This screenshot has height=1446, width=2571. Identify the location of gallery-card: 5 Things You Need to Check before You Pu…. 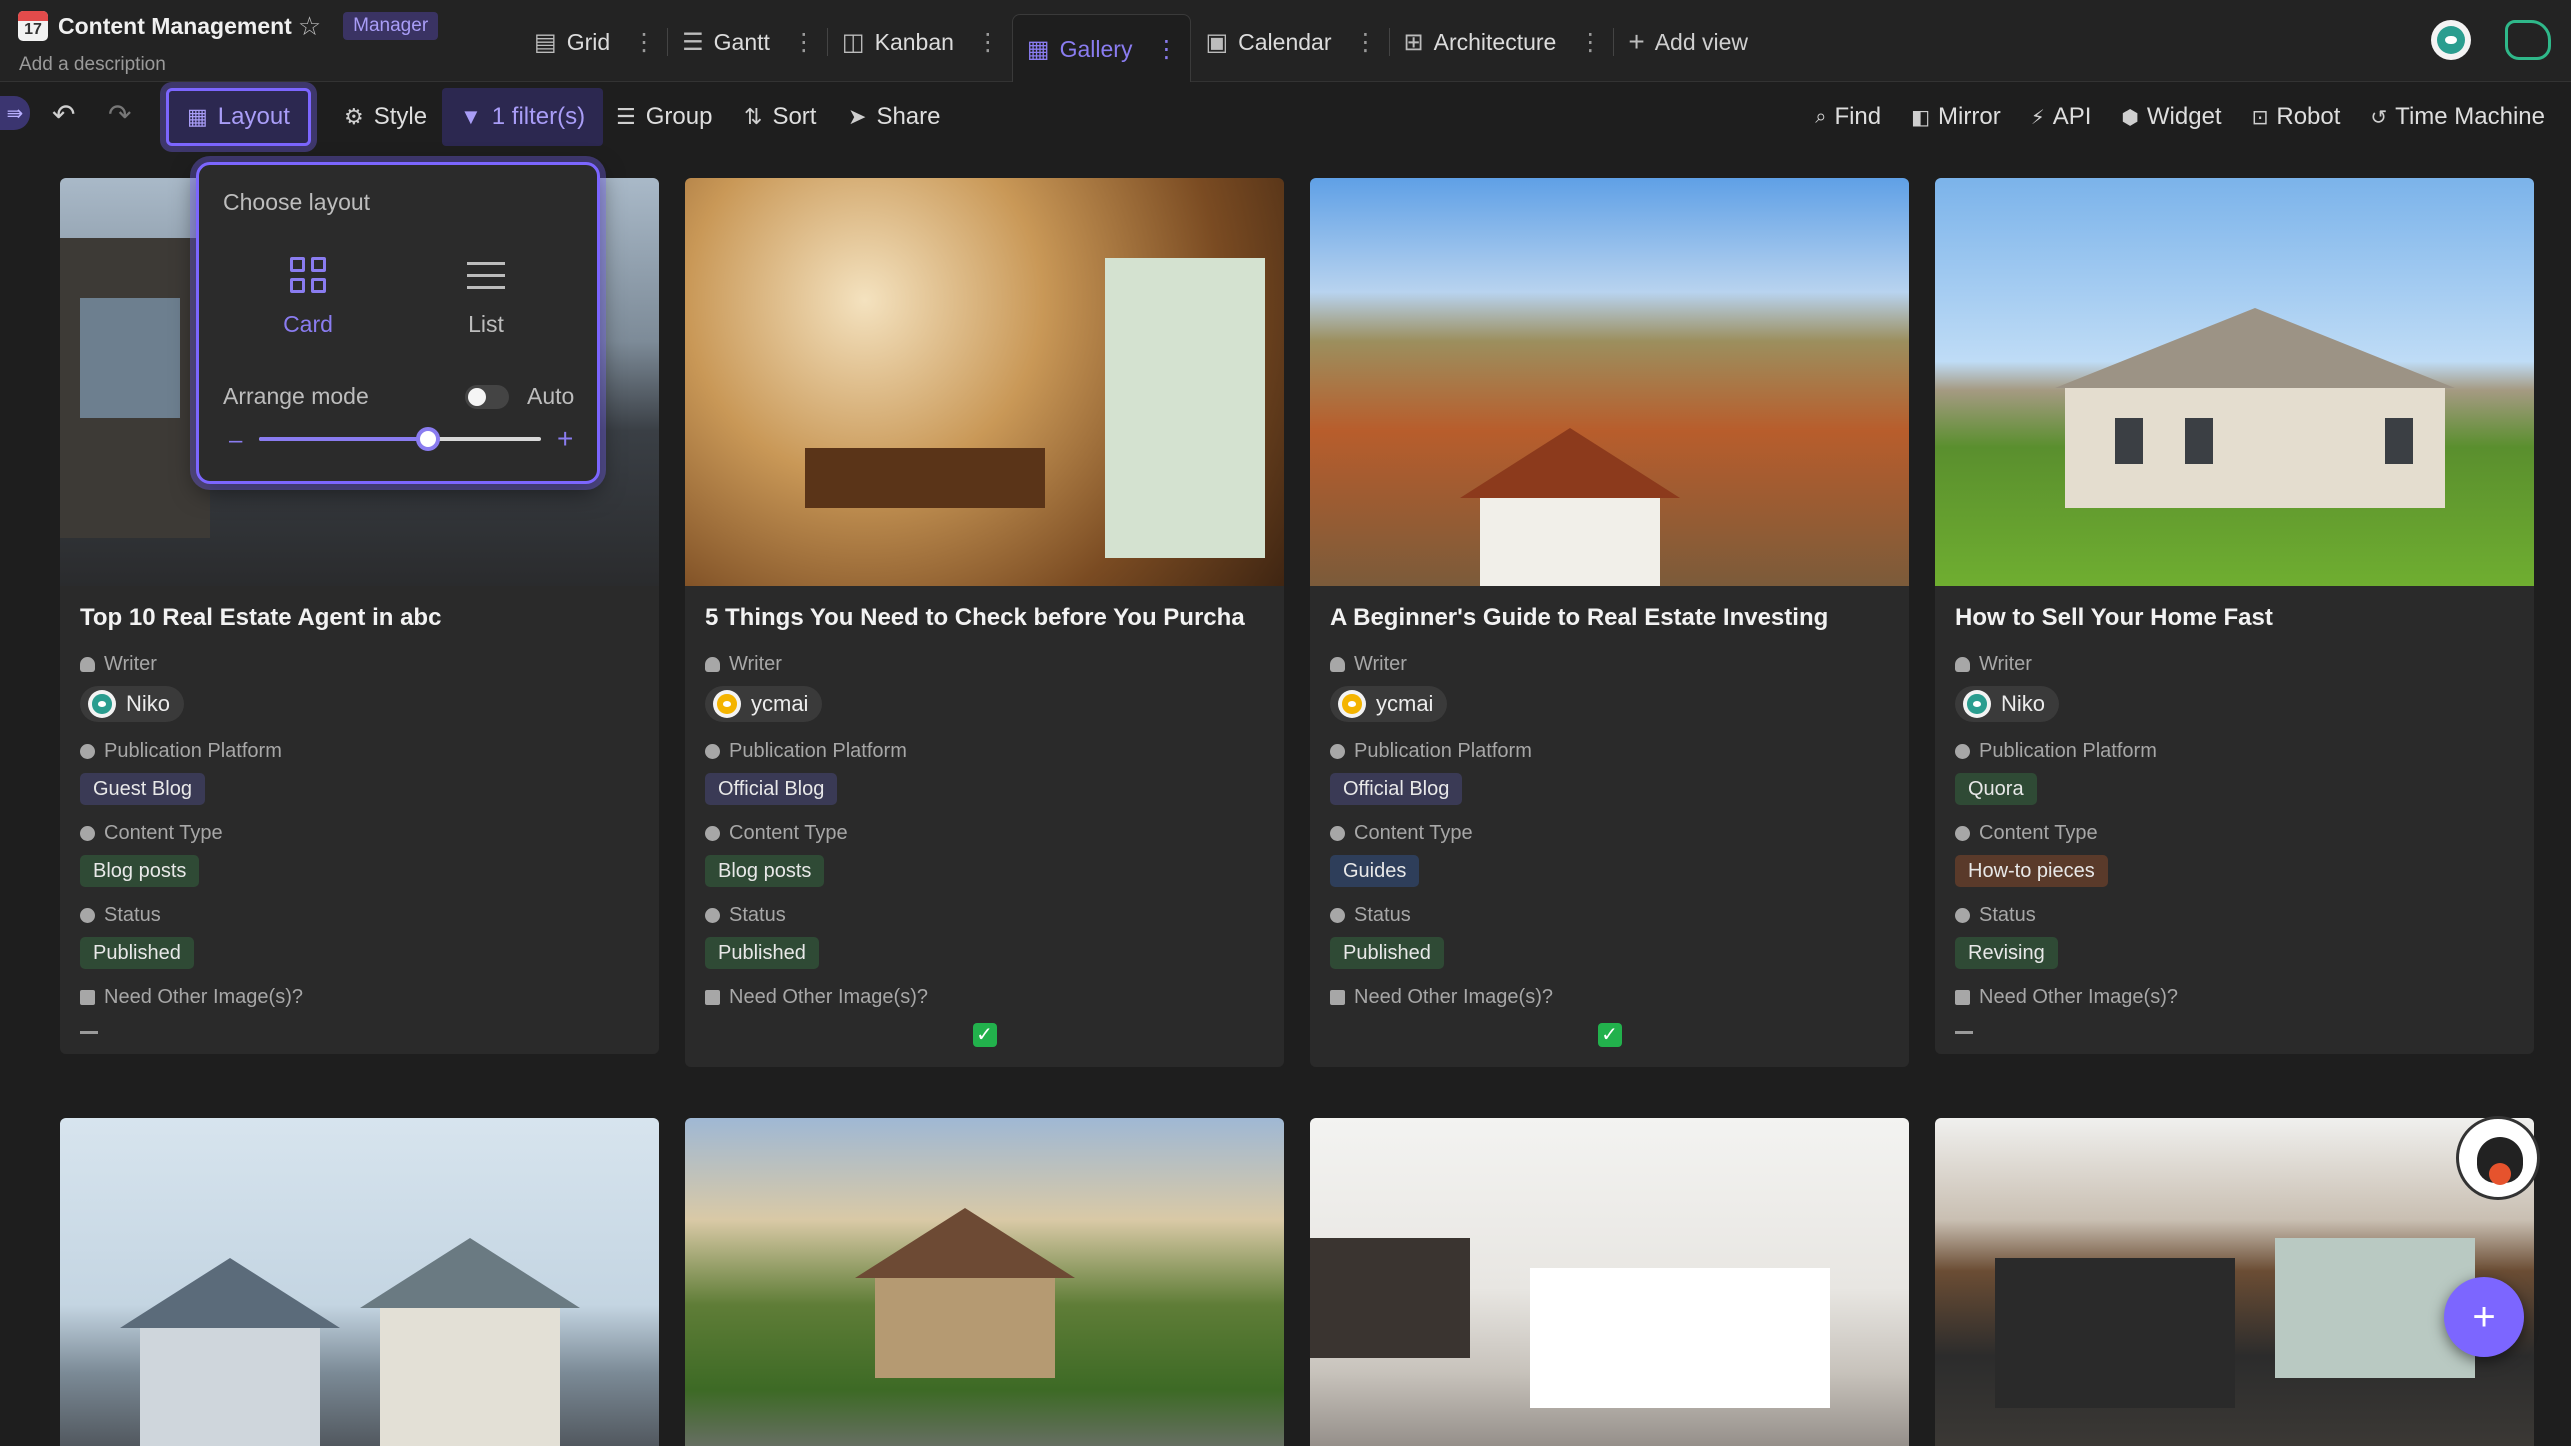
(984, 622).